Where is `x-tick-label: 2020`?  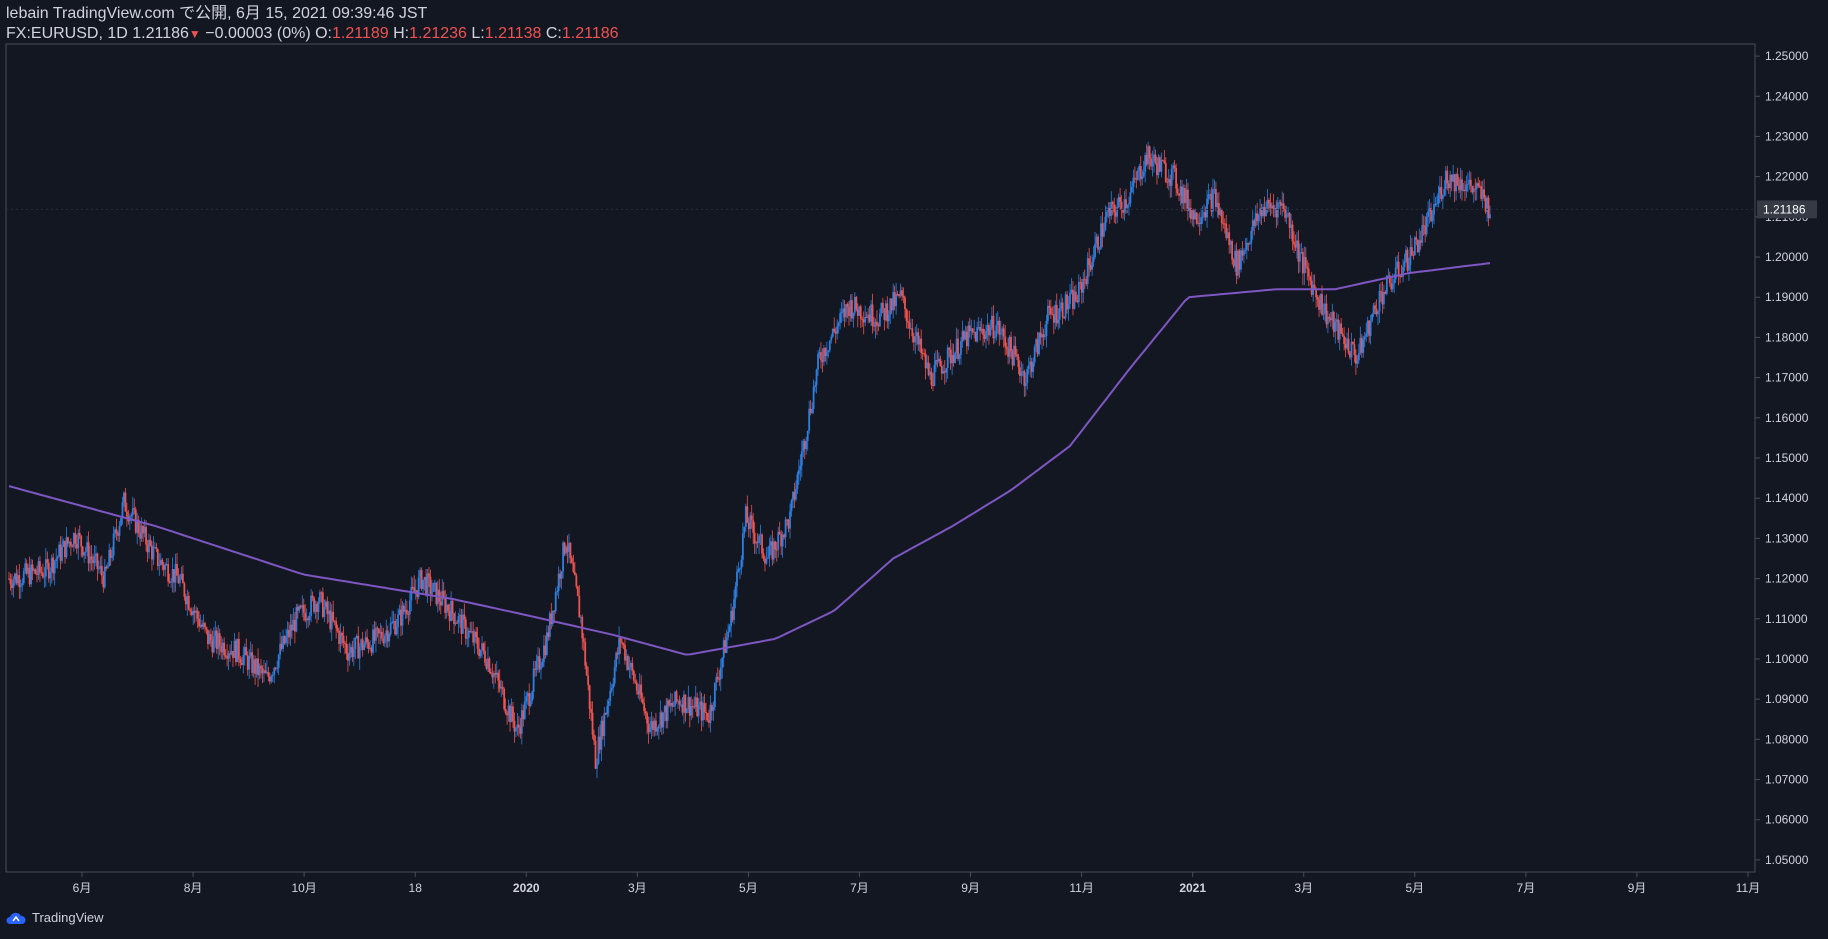
x-tick-label: 2020 is located at coordinates (526, 888).